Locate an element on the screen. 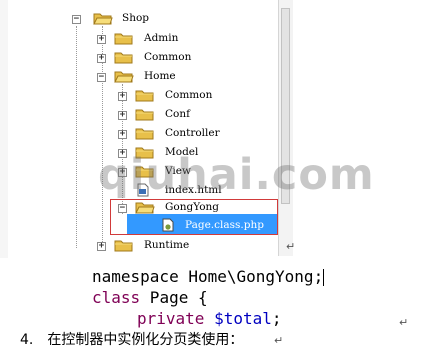 The height and width of the screenshot is (358, 434). namespace-path: Home\GongYong; is located at coordinates (251, 276).